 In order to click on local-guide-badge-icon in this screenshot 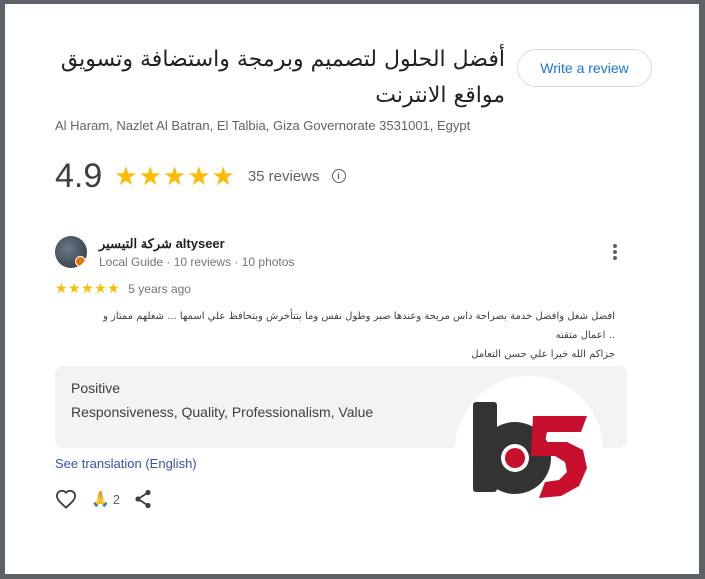, I will do `click(80, 261)`.